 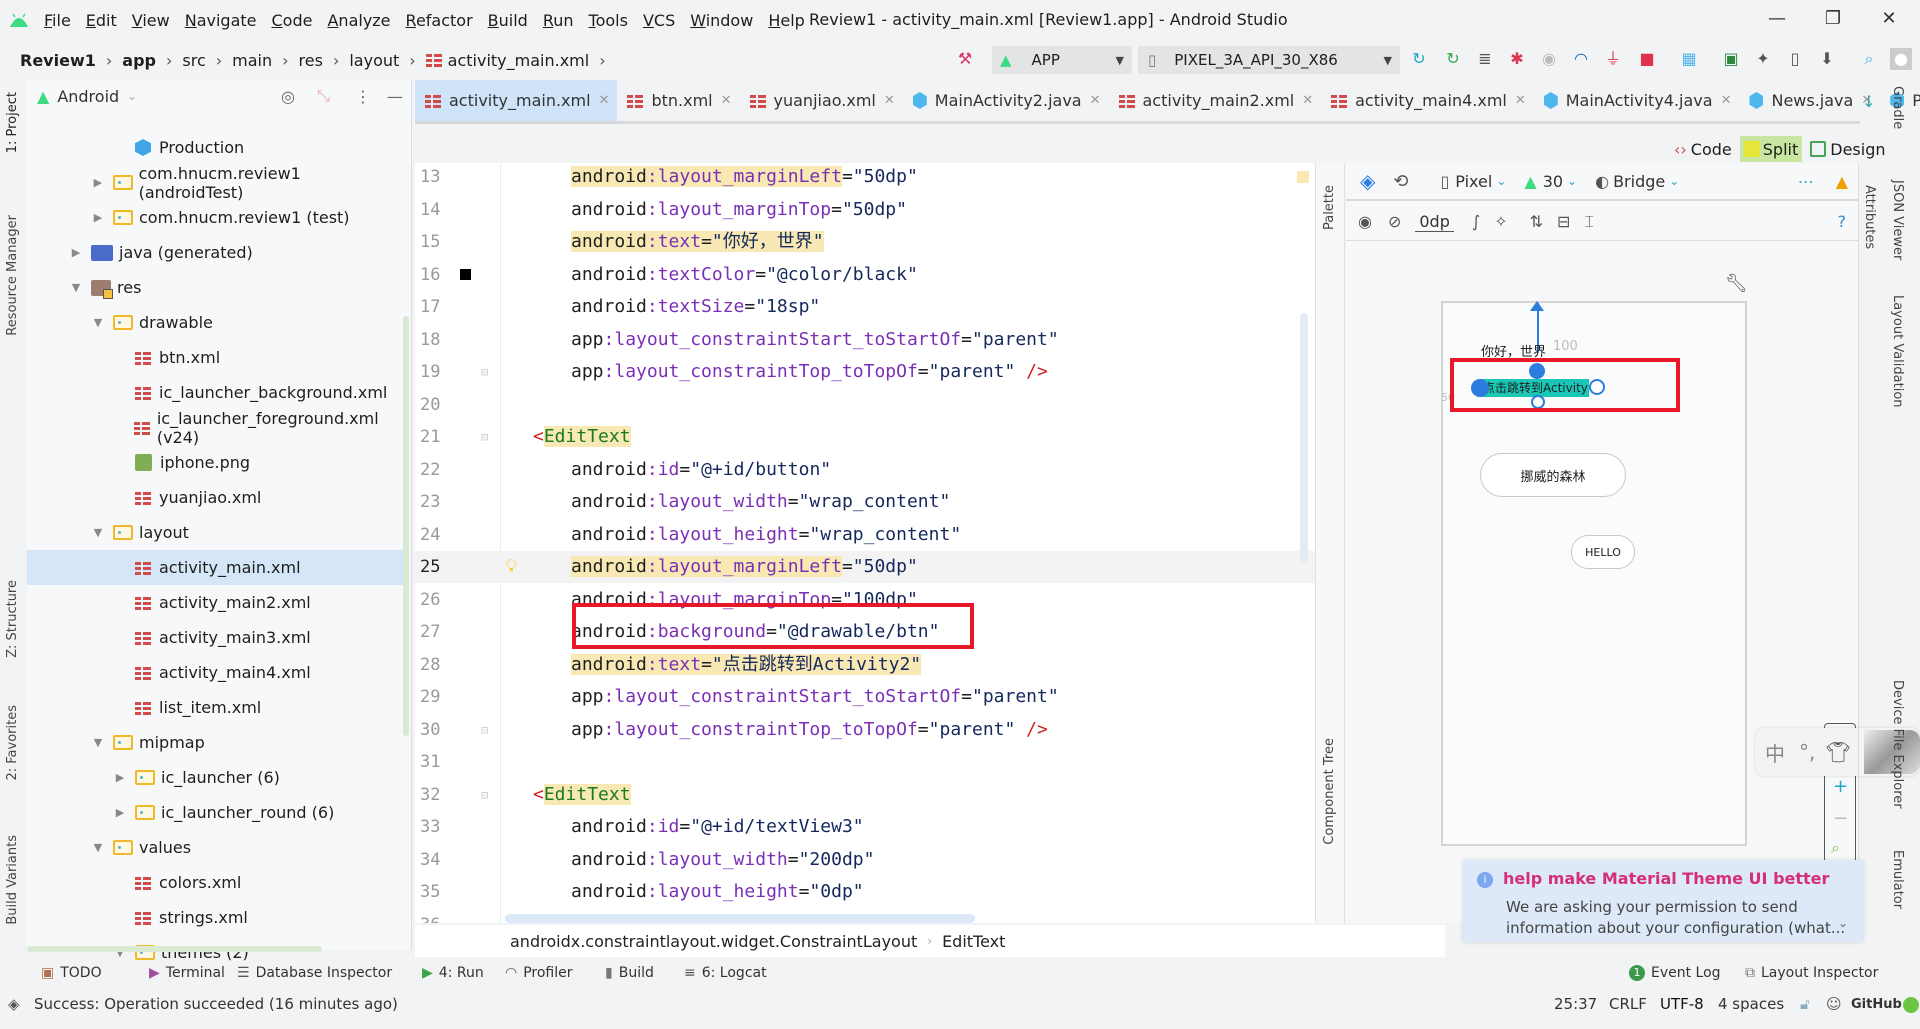 What do you see at coordinates (453, 973) in the screenshot?
I see `tool-tab-run: ▶ 4: Run` at bounding box center [453, 973].